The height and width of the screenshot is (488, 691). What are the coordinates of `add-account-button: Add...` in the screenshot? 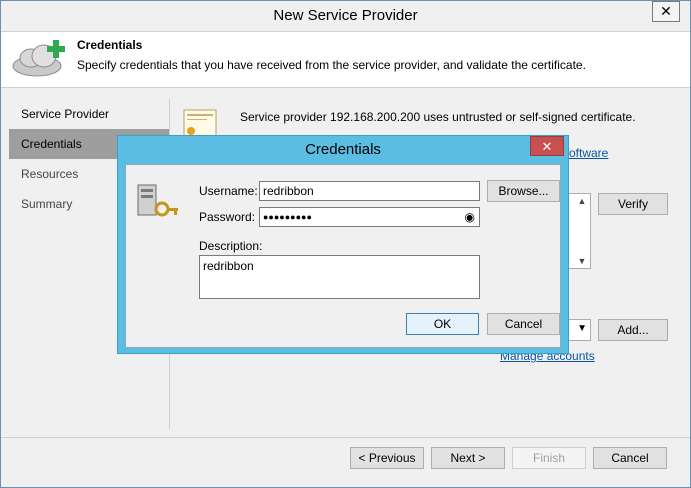 It's located at (633, 330).